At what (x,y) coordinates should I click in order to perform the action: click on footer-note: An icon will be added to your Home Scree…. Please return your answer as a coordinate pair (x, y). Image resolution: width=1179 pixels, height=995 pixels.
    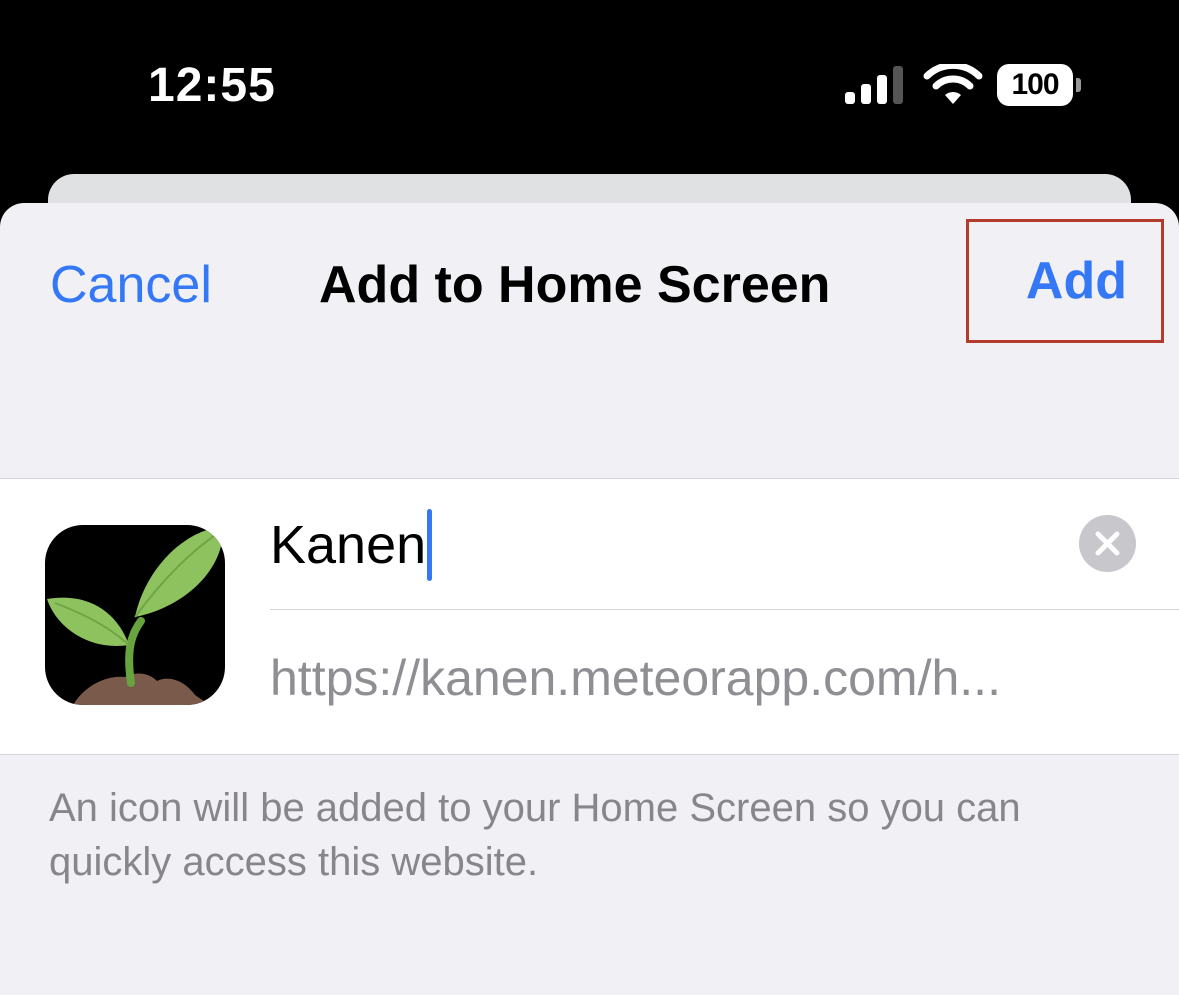
    Looking at the image, I should click on (535, 835).